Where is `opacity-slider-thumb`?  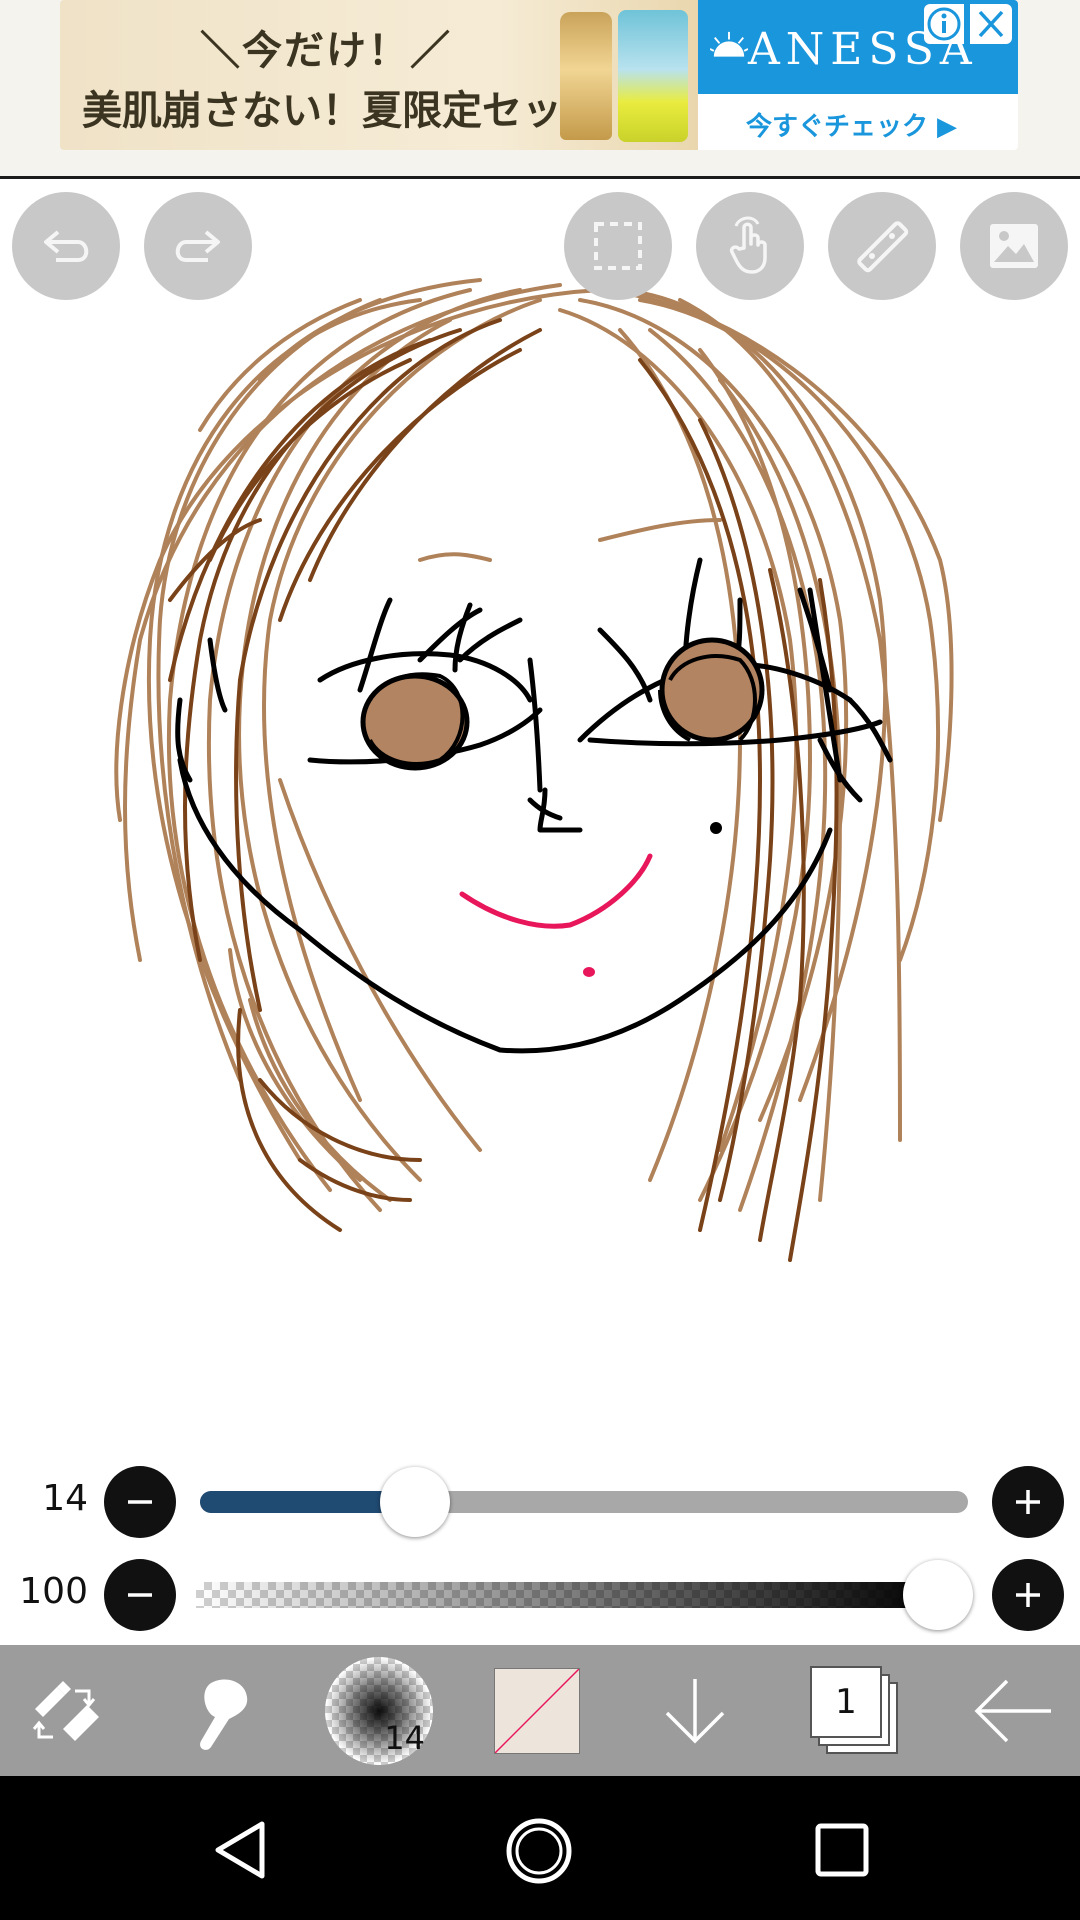 opacity-slider-thumb is located at coordinates (938, 1595).